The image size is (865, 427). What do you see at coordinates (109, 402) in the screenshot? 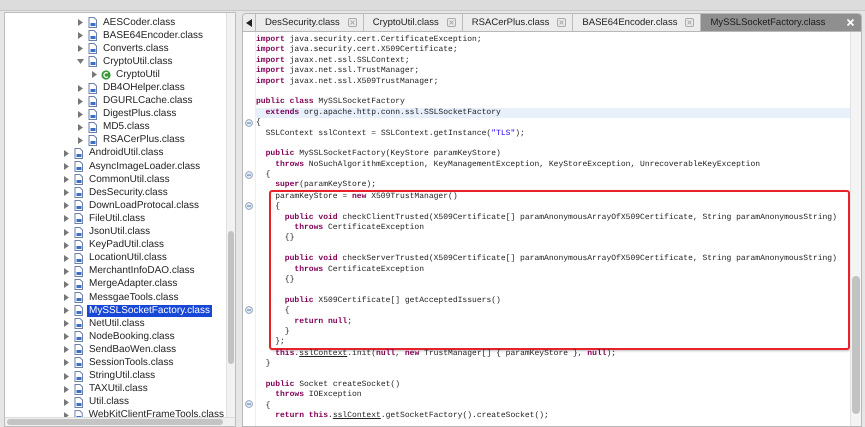
I see `tree-item: Util.class` at bounding box center [109, 402].